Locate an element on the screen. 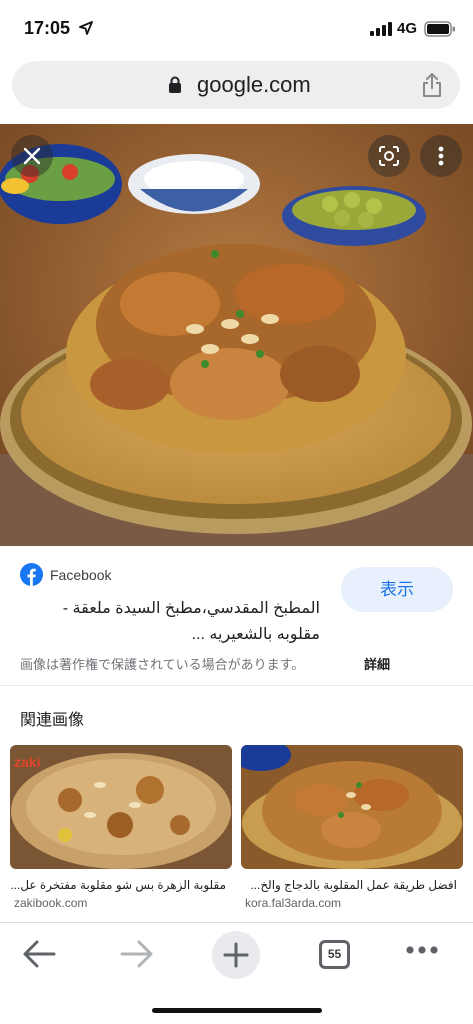 The height and width of the screenshot is (1024, 473). related-image-url: zakibook.com is located at coordinates (51, 903).